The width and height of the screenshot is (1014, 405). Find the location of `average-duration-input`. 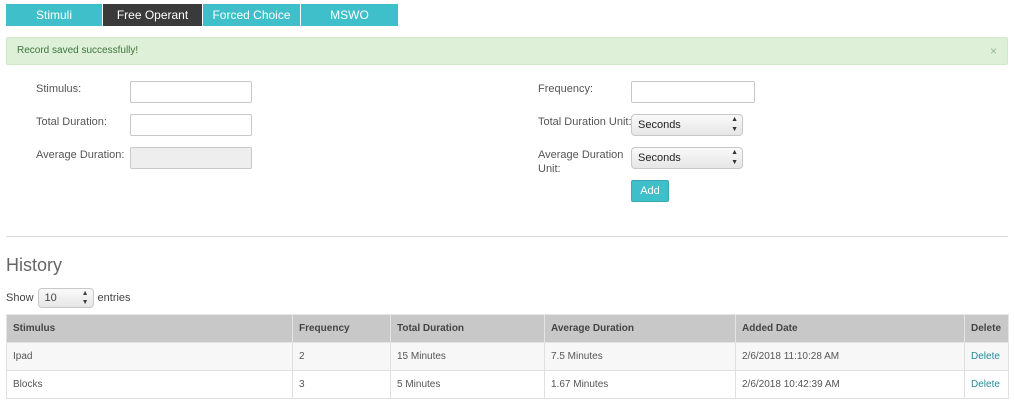

average-duration-input is located at coordinates (191, 158).